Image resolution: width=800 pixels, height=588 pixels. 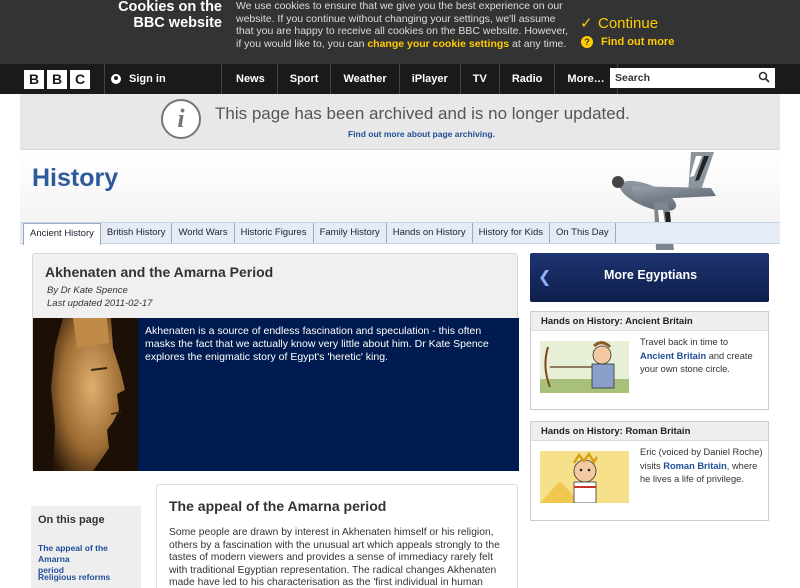 I want to click on more-egyptians-button: ❮ More Egyptians, so click(x=649, y=277).